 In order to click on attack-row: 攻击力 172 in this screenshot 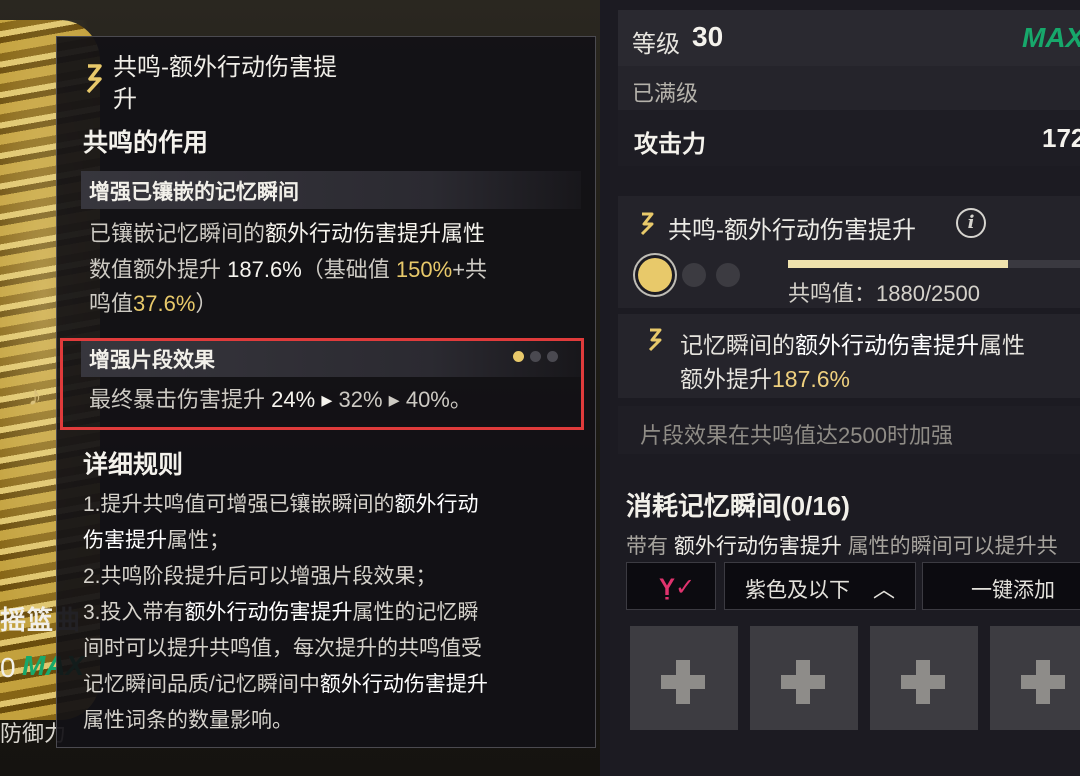, I will do `click(849, 138)`.